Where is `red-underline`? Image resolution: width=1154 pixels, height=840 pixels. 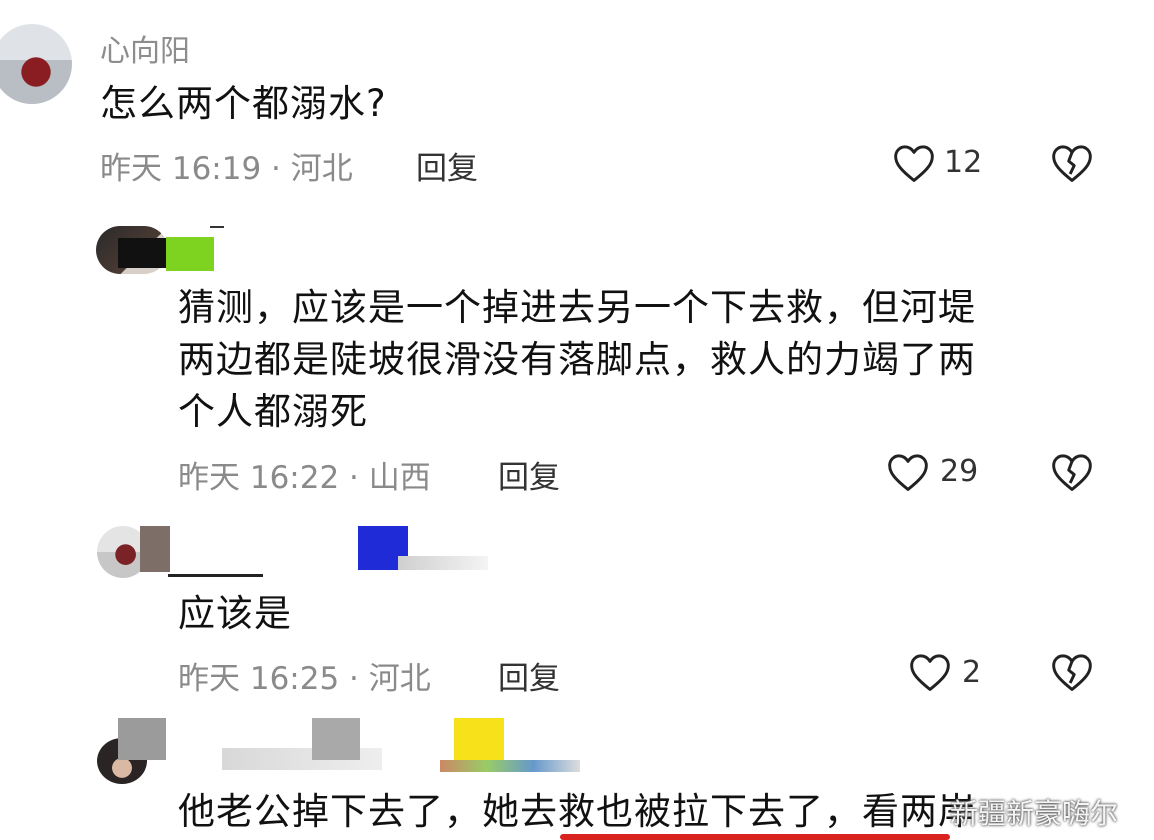 red-underline is located at coordinates (755, 837).